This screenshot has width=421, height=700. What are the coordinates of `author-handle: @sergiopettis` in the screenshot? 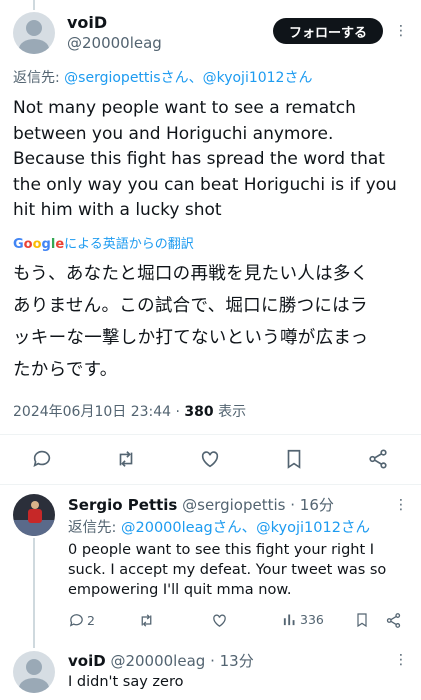 It's located at (233, 505).